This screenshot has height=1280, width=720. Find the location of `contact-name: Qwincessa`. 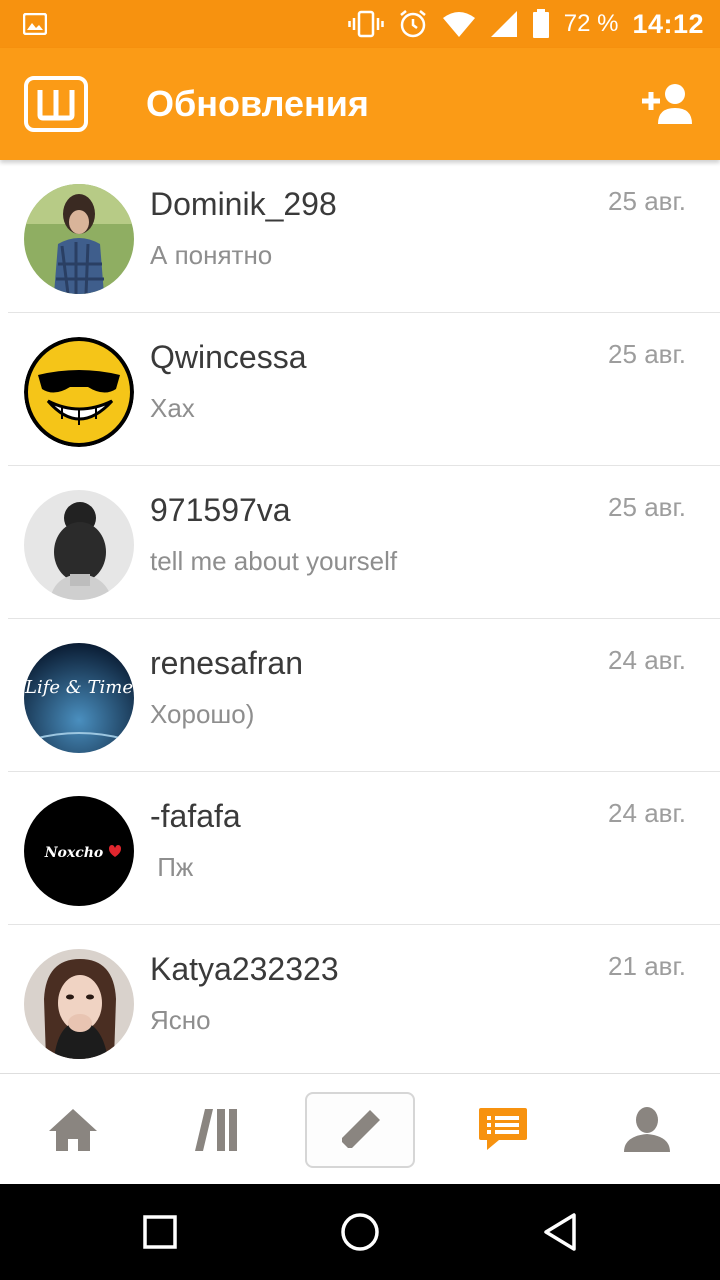

contact-name: Qwincessa is located at coordinates (228, 357).